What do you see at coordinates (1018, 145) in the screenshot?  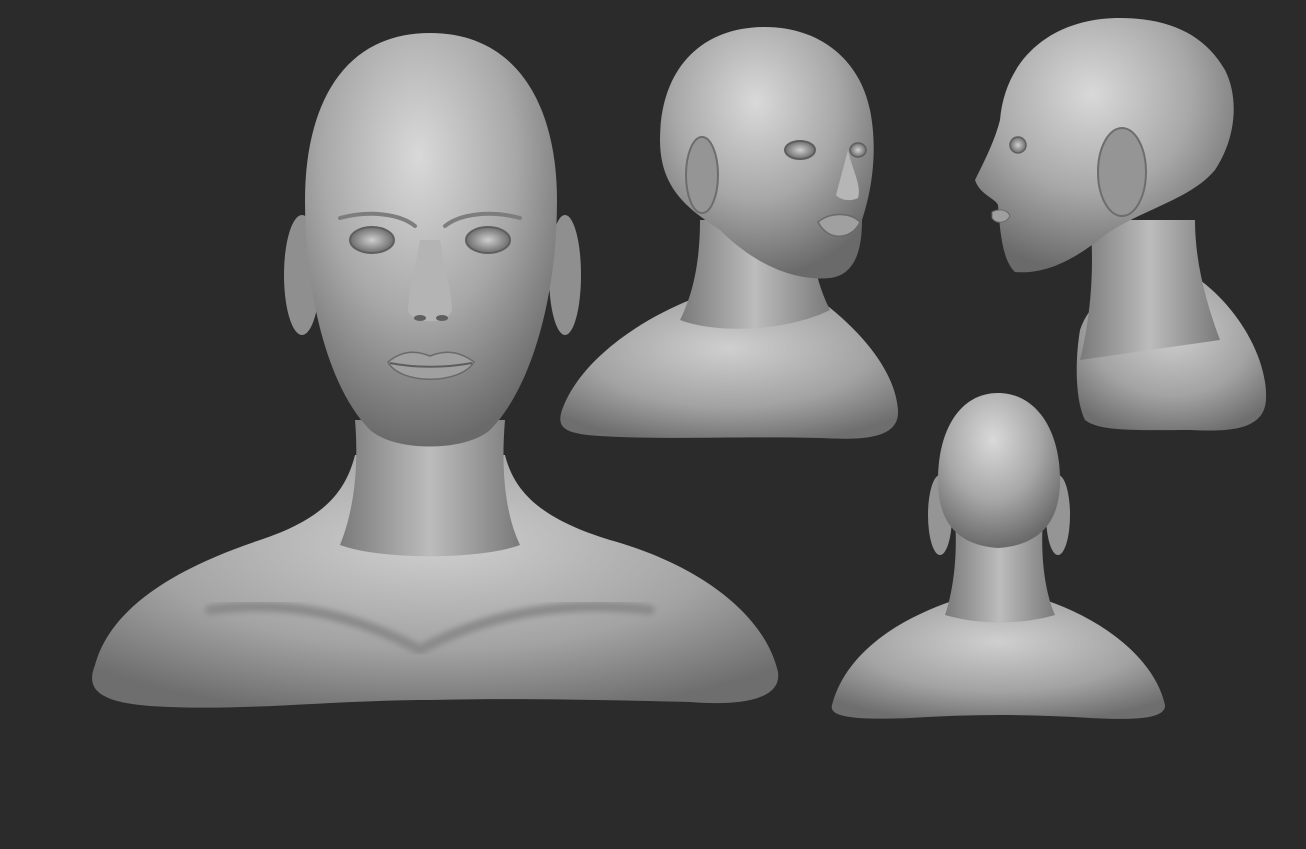 I see `side-eye` at bounding box center [1018, 145].